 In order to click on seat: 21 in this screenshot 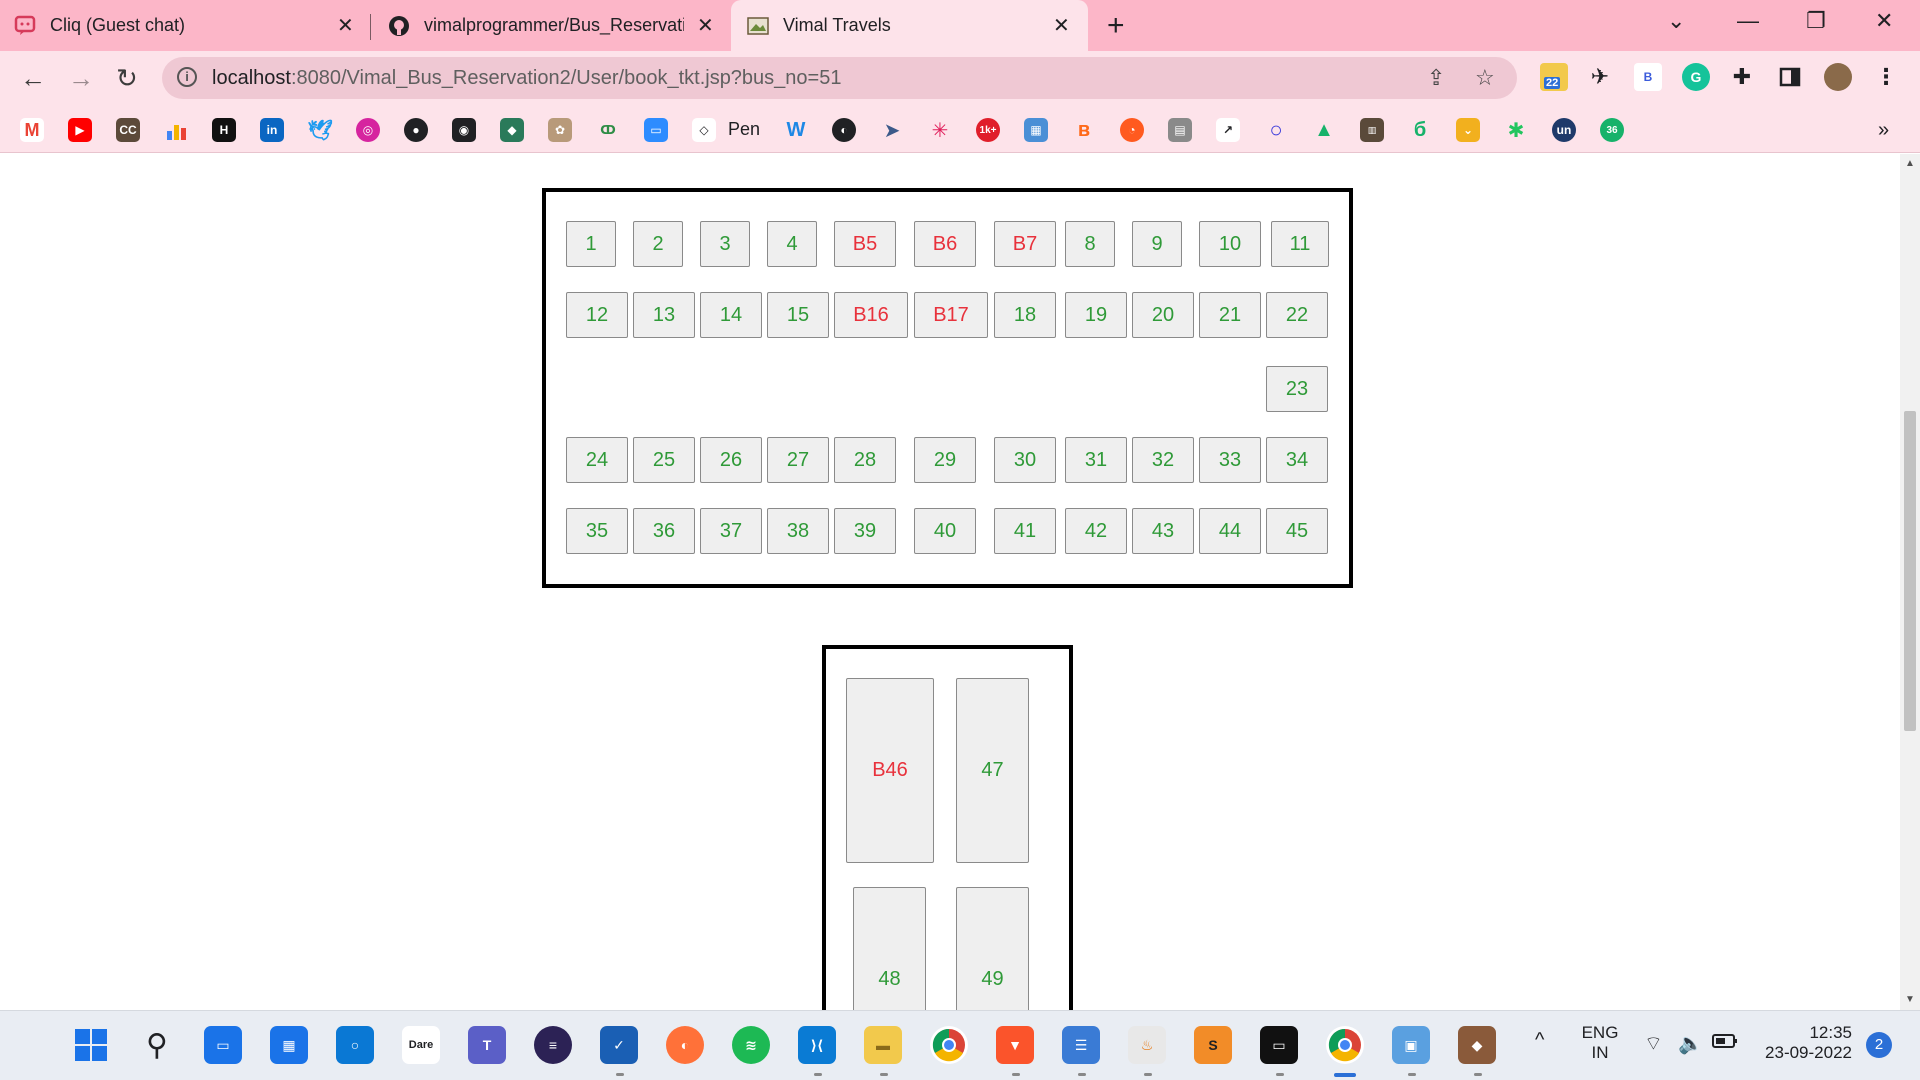, I will do `click(1230, 315)`.